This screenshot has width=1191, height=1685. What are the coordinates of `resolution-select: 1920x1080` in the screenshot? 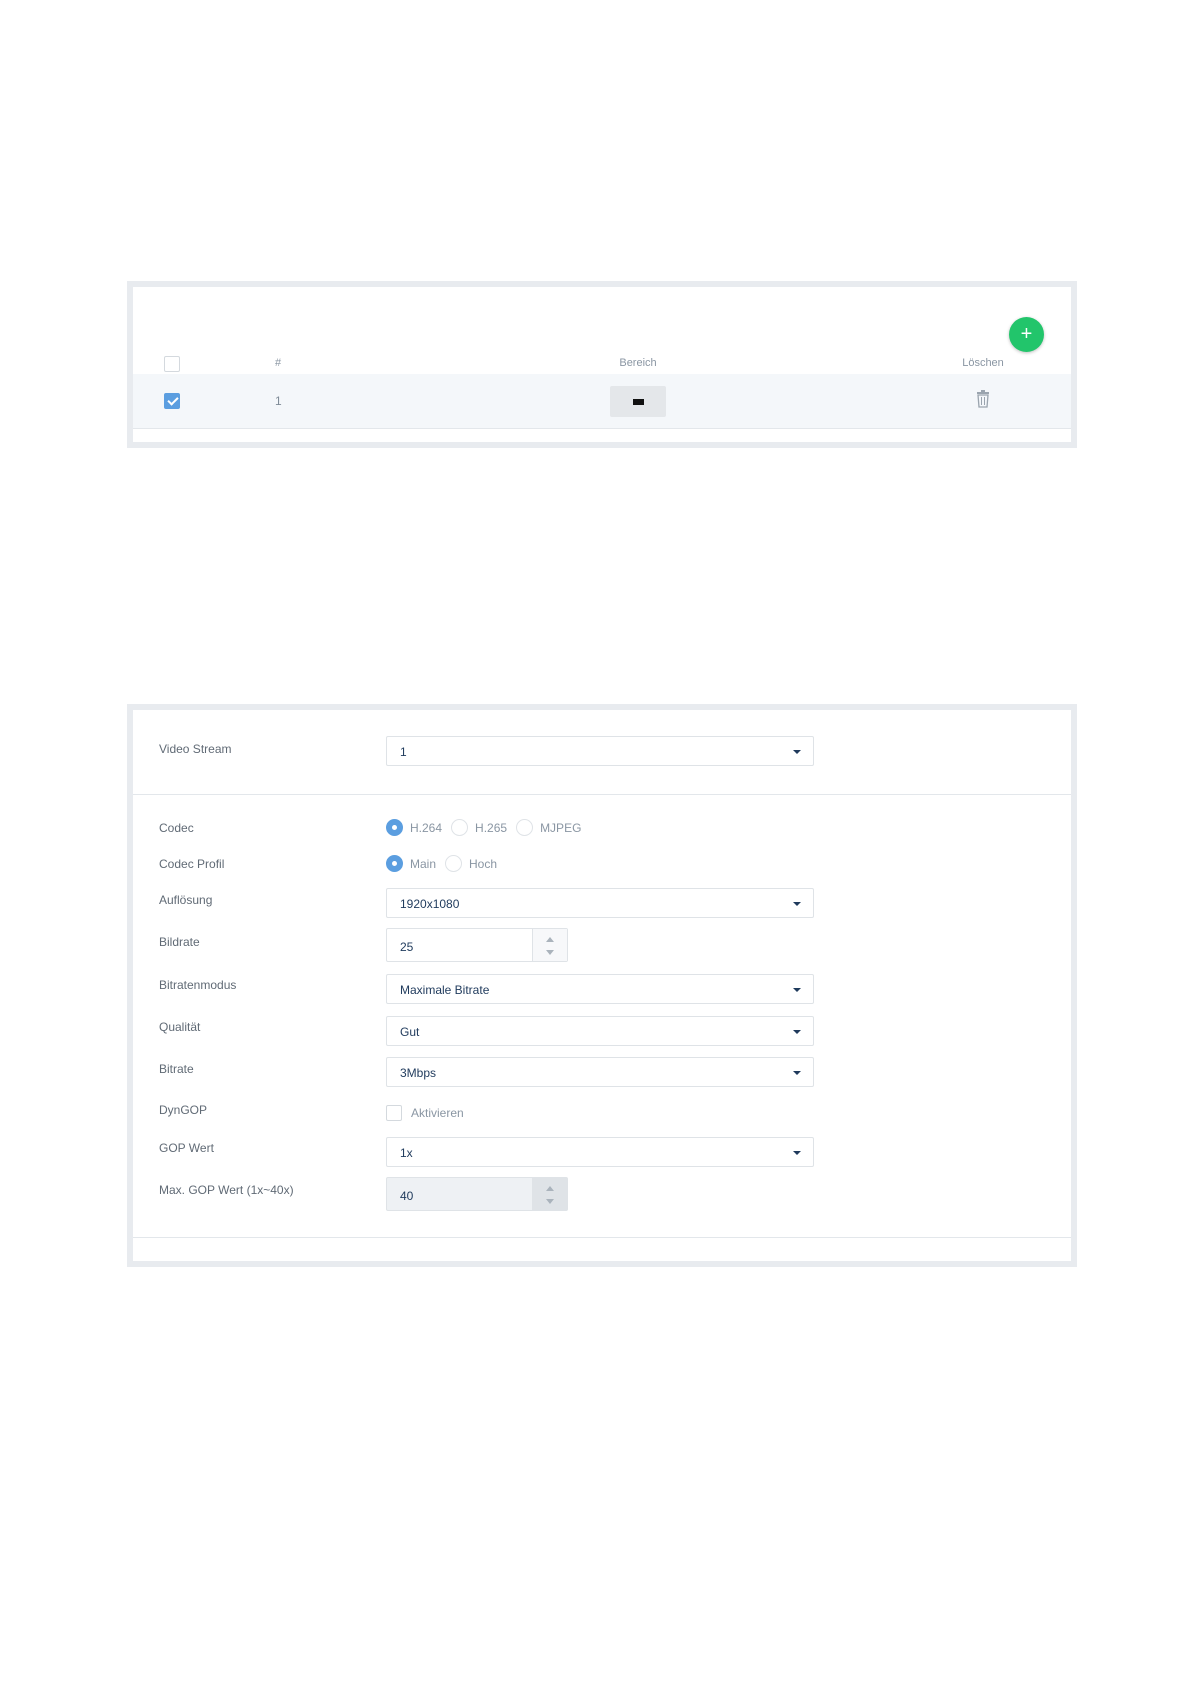 It's located at (600, 903).